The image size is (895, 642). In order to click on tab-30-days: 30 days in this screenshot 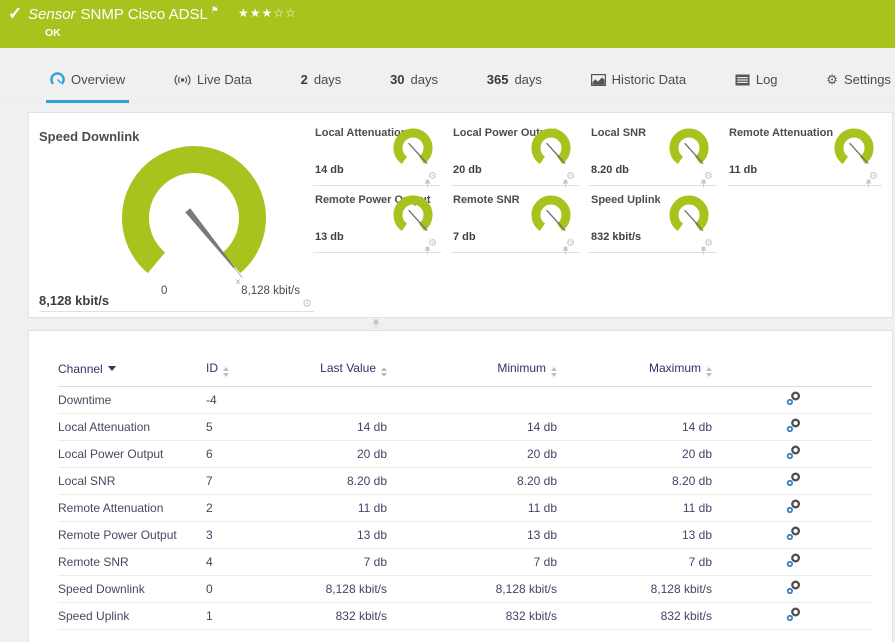, I will do `click(414, 87)`.